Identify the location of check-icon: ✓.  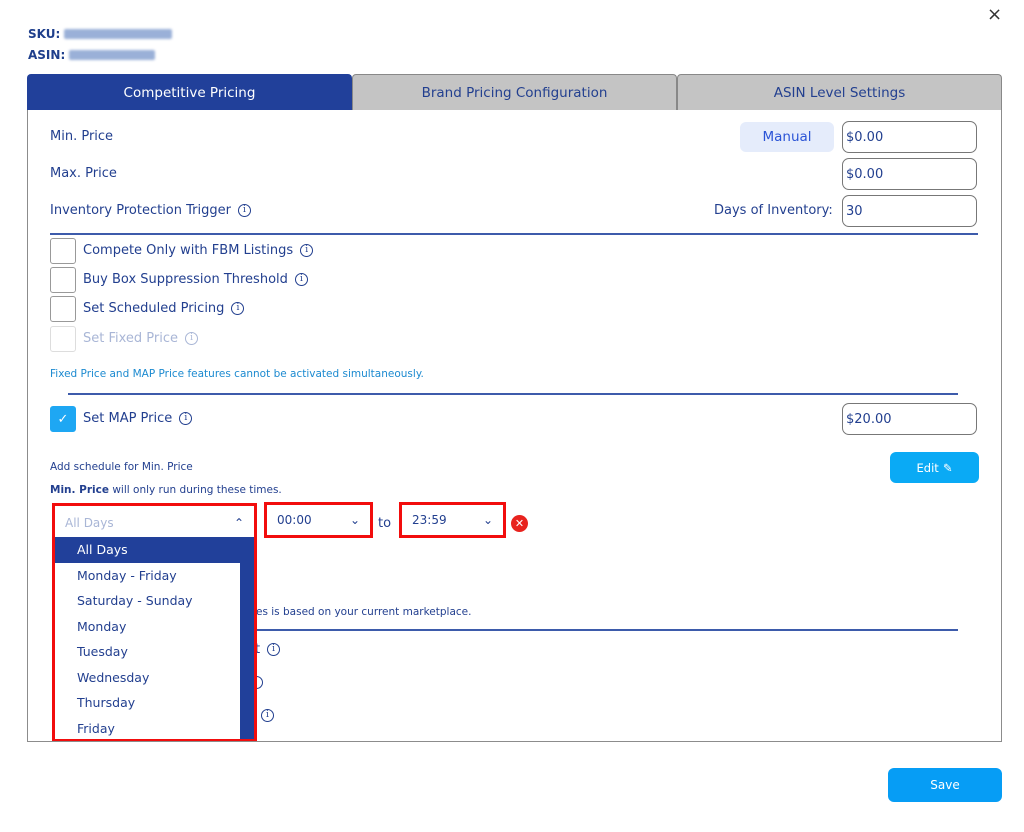
(63, 419).